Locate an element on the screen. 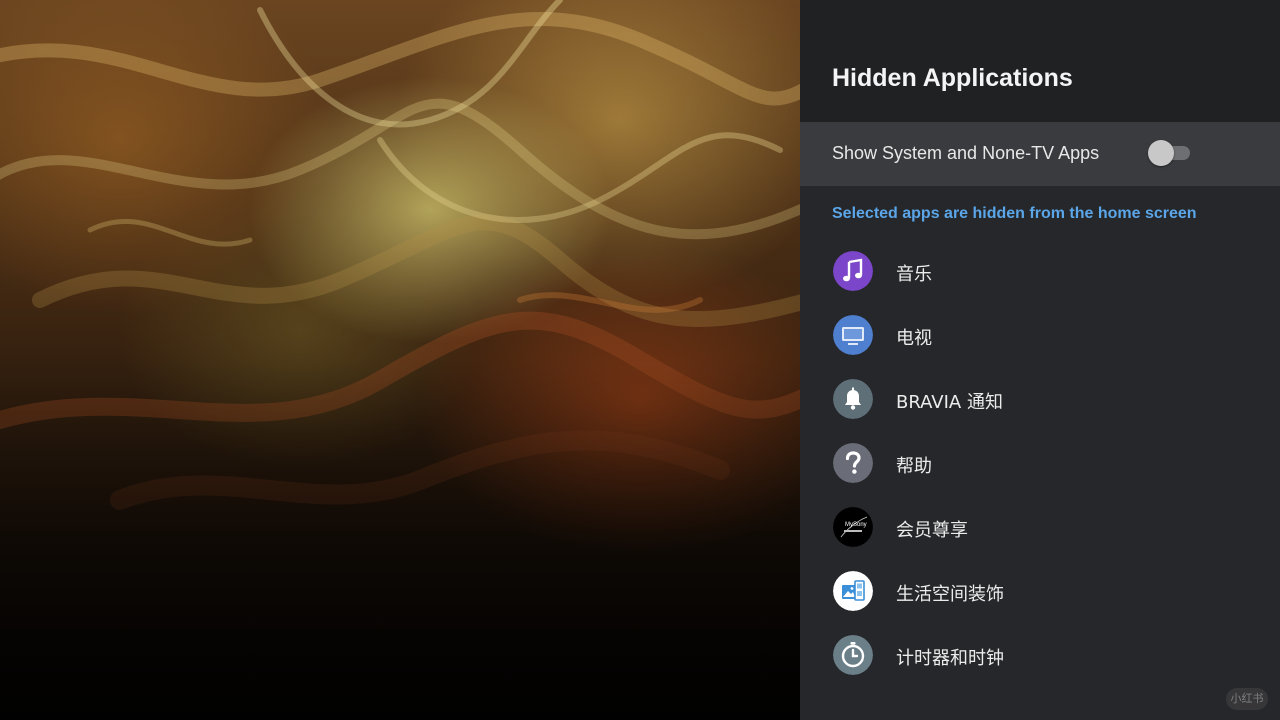  app-label-timer-clock: 计时器和时钟 is located at coordinates (950, 658).